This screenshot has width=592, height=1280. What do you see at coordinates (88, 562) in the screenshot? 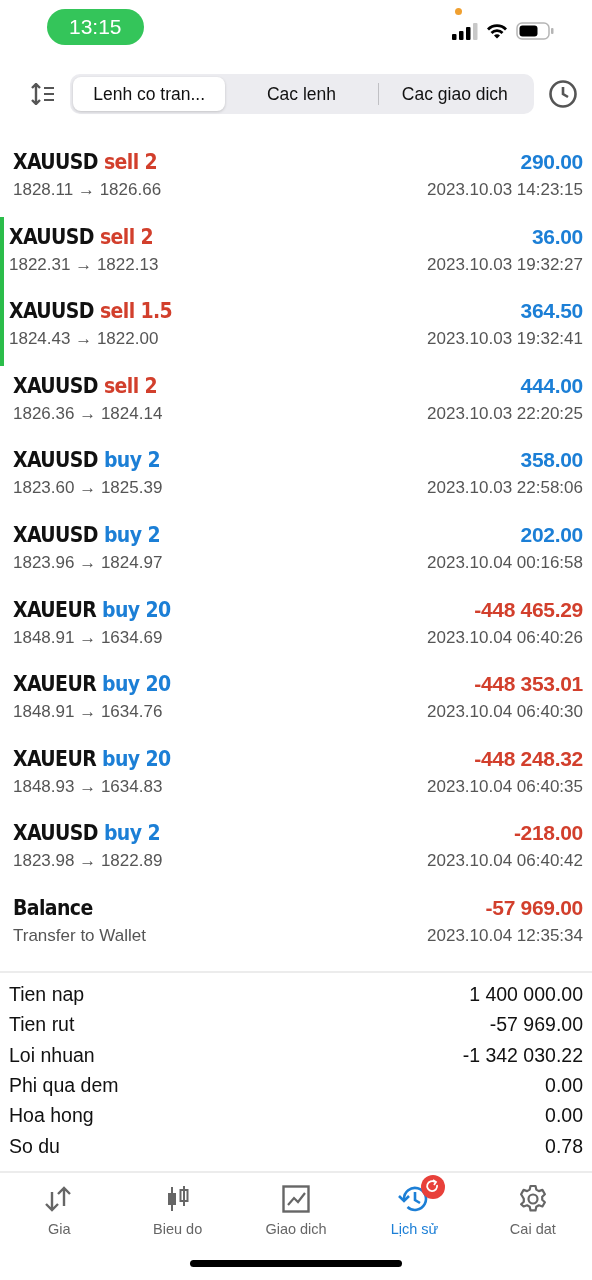
I see `price-range: 1823.96 → 1824.97` at bounding box center [88, 562].